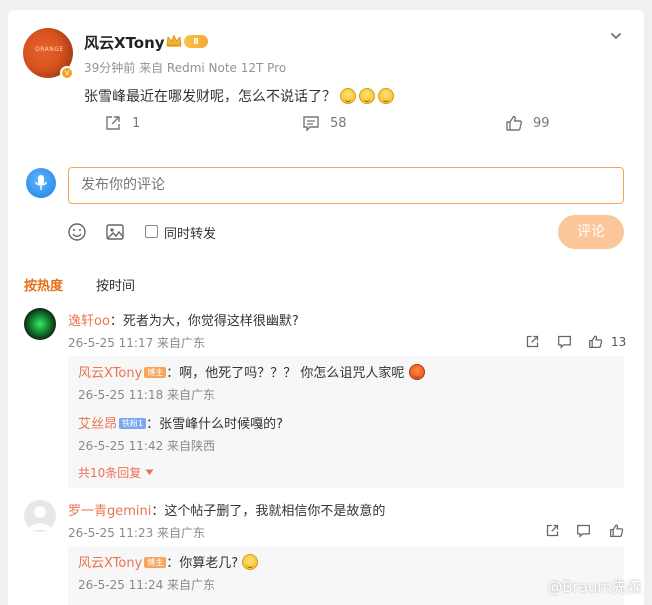  I want to click on more-replies-link: 共10条回复, so click(116, 472).